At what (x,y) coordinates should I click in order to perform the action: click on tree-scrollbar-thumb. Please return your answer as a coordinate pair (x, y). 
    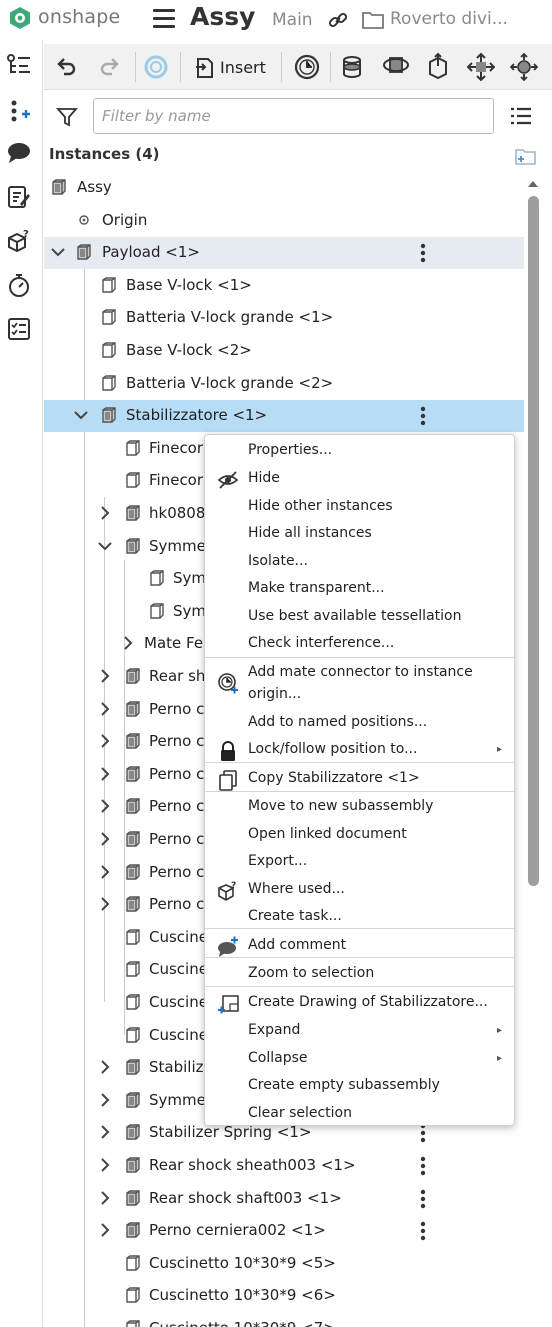
    Looking at the image, I should click on (533, 541).